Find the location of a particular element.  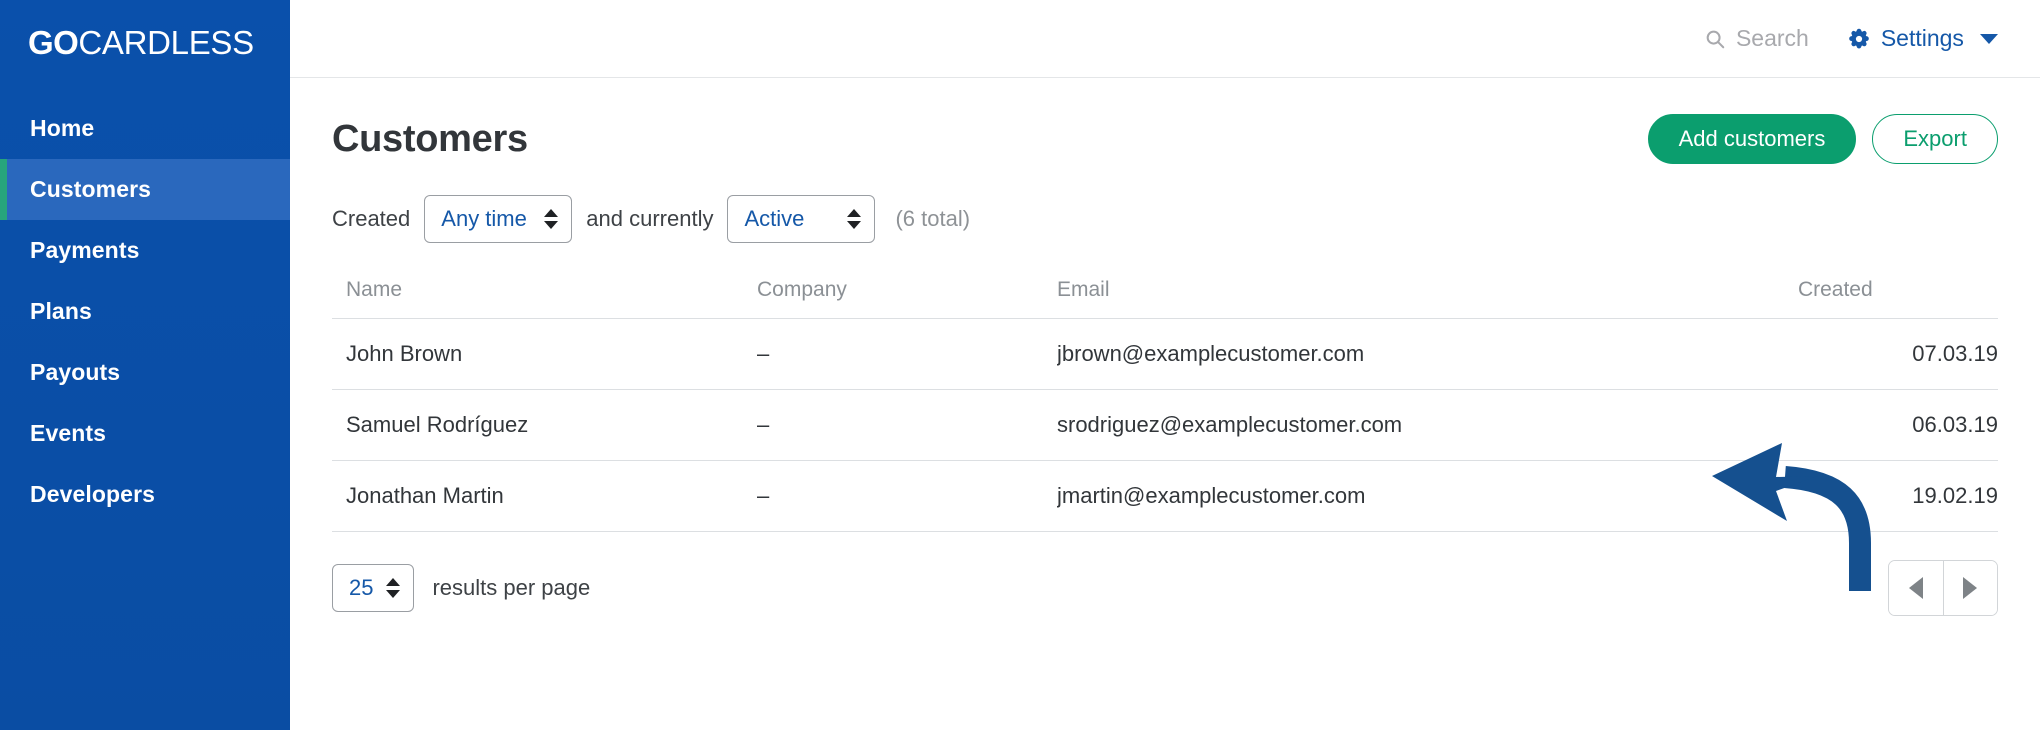

triangle-right-icon is located at coordinates (1970, 588).